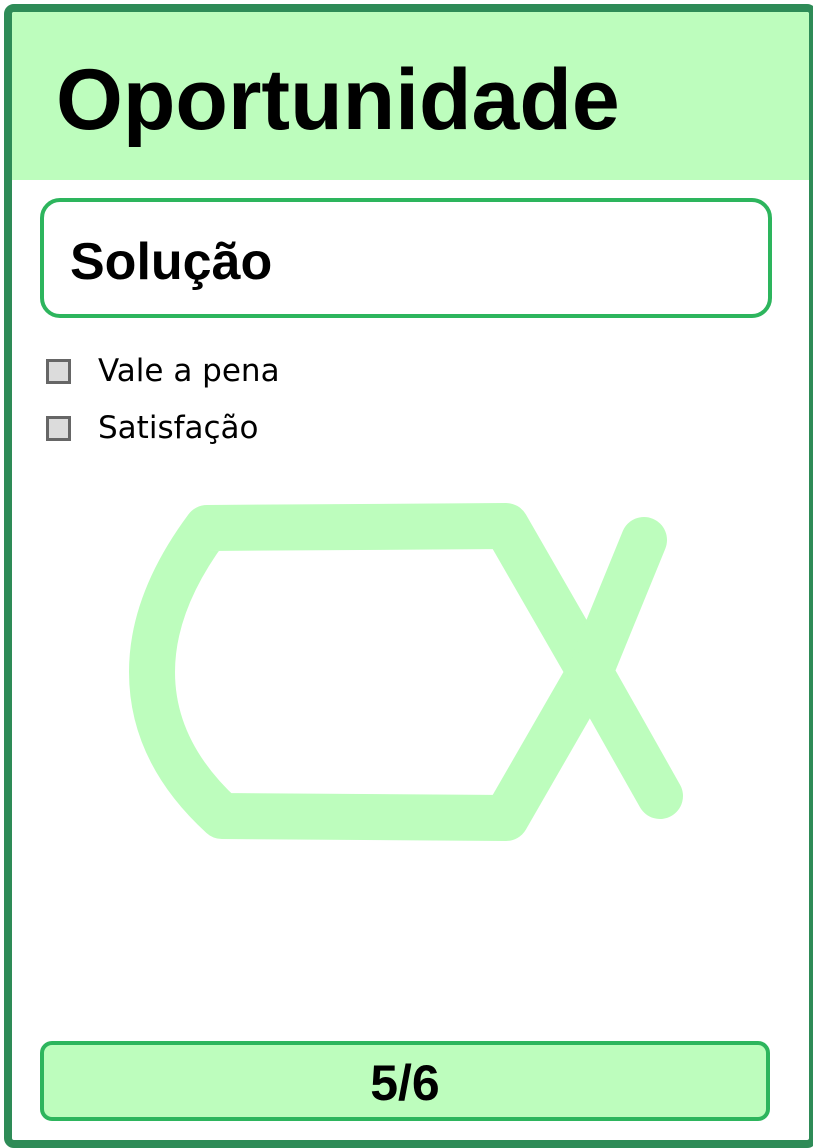 This screenshot has height=1148, width=813. I want to click on fish-tail-lower, so click(625, 734).